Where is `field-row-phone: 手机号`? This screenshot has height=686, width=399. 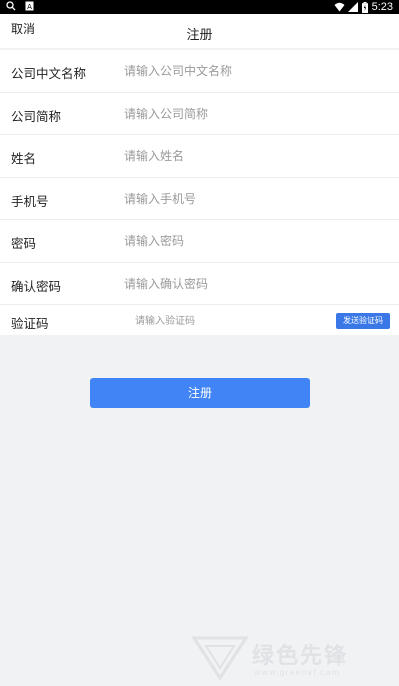 field-row-phone: 手机号 is located at coordinates (199, 199).